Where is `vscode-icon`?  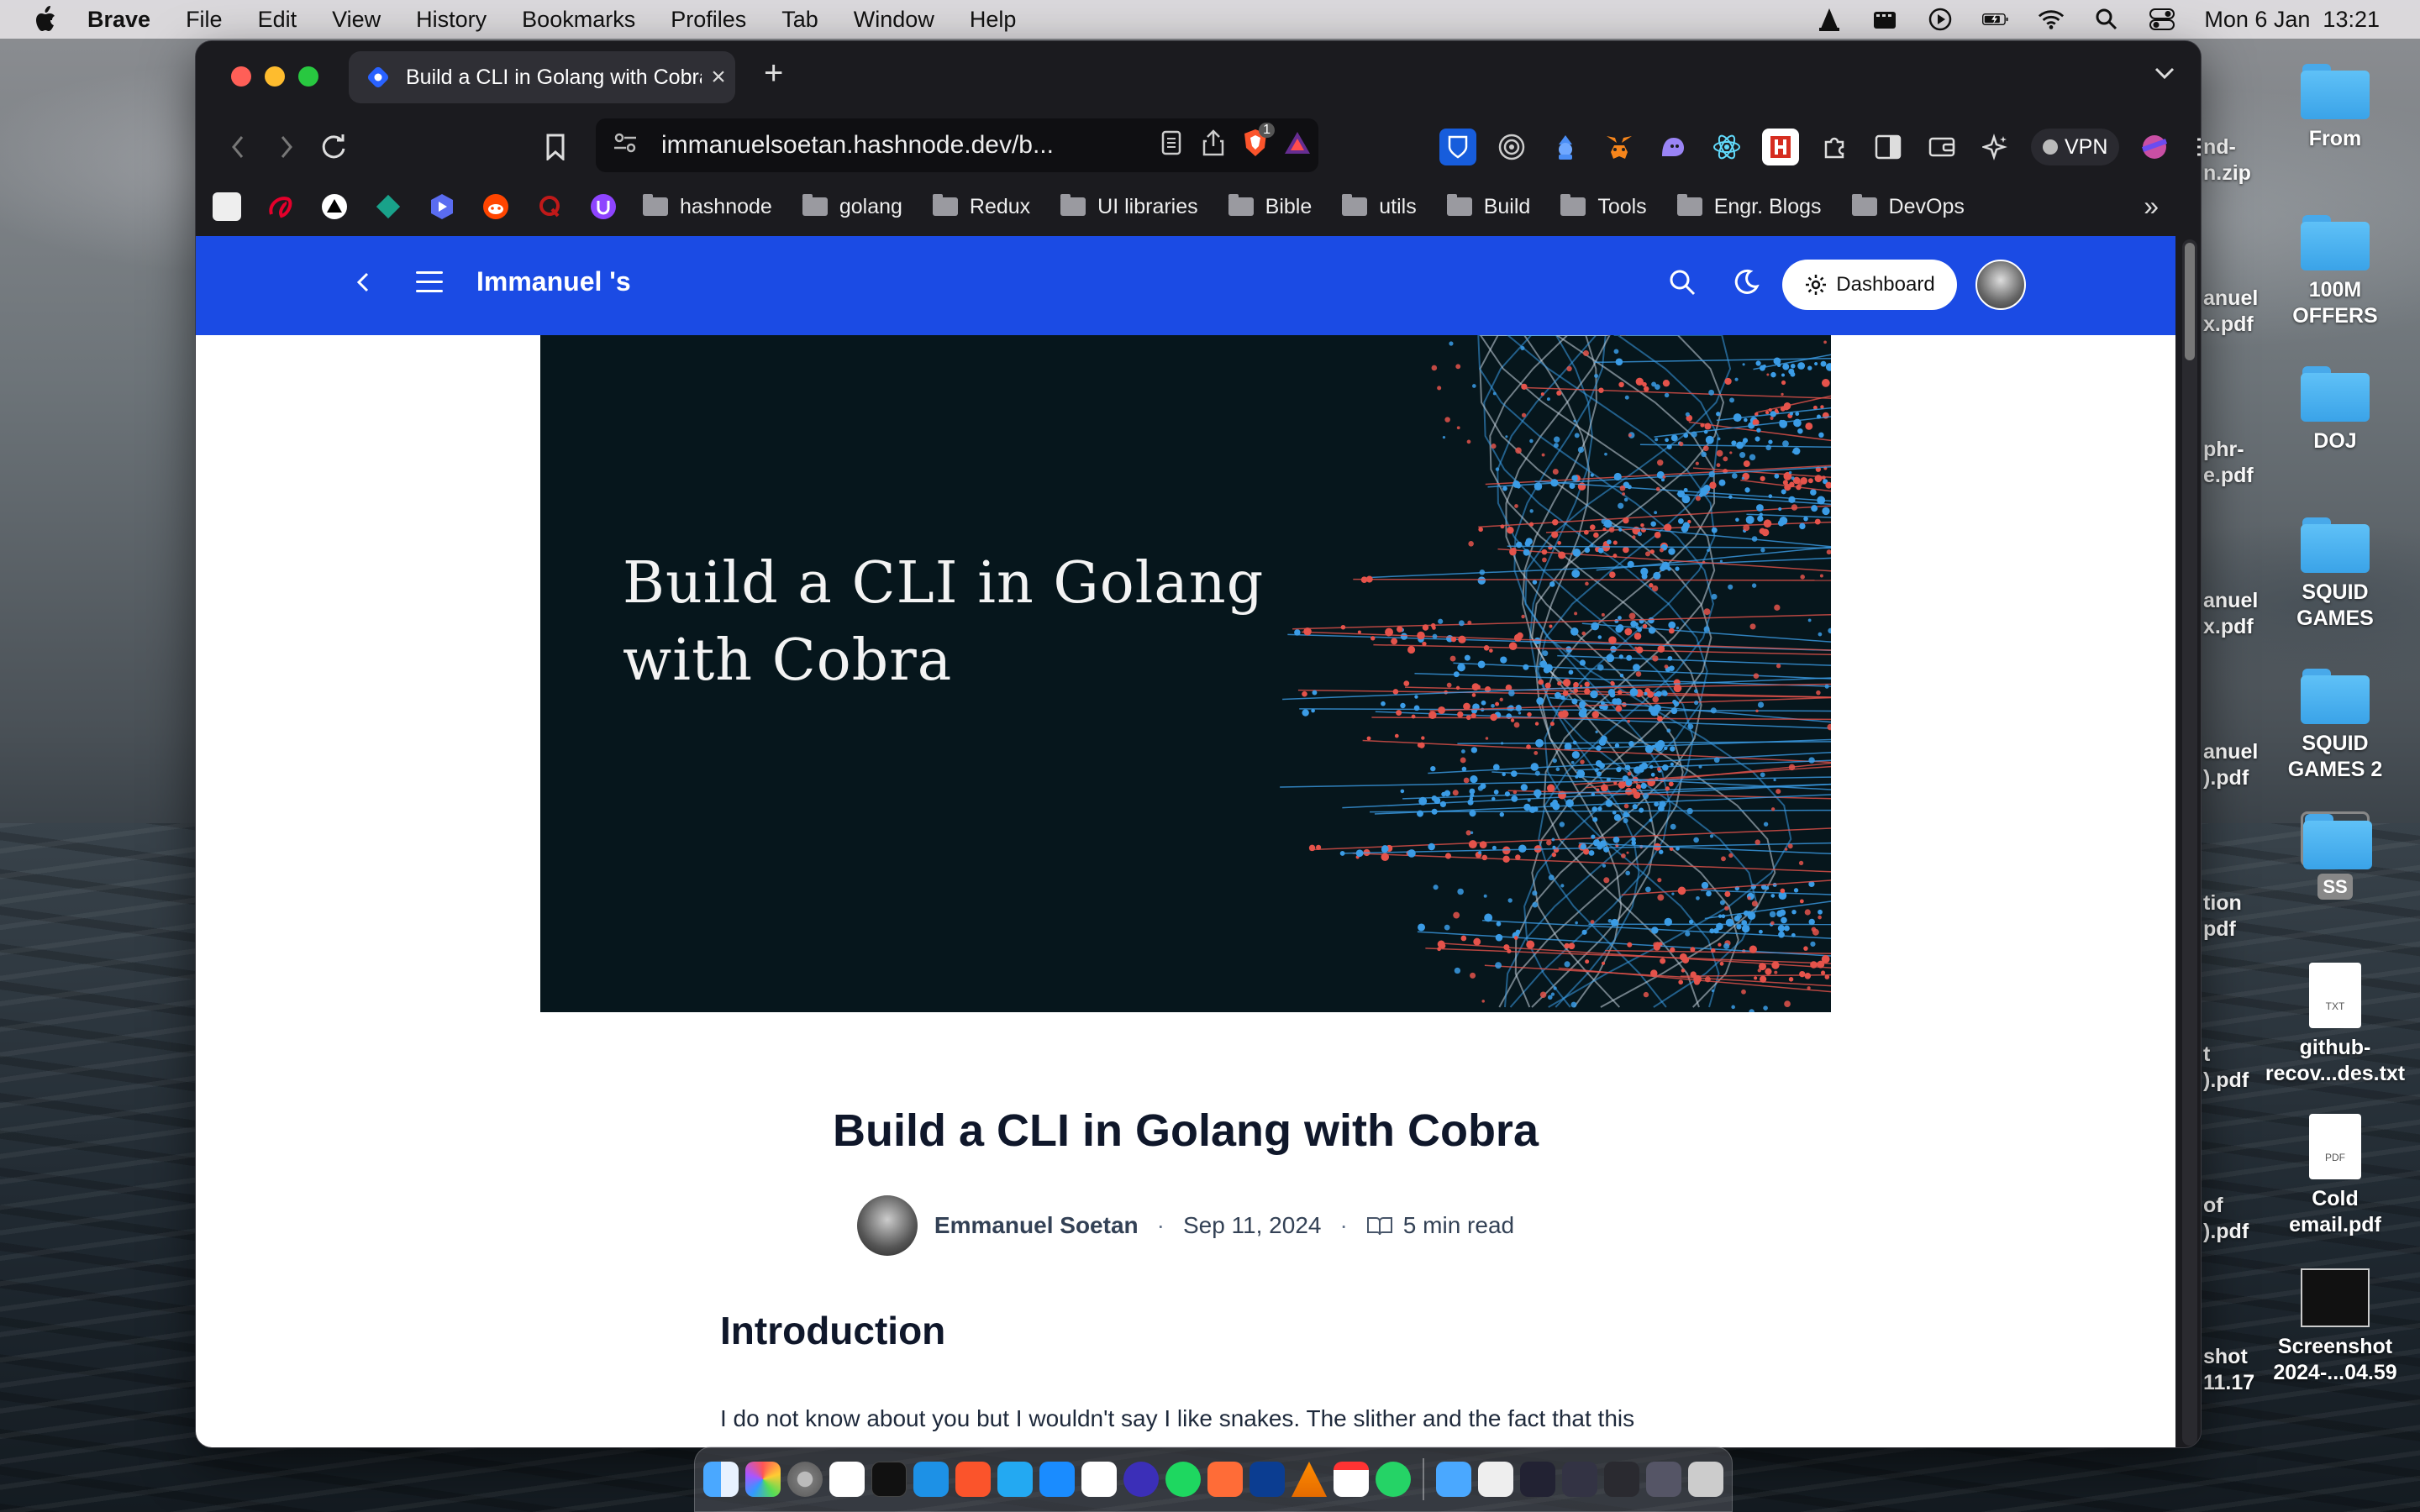
vscode-icon is located at coordinates (1015, 1479).